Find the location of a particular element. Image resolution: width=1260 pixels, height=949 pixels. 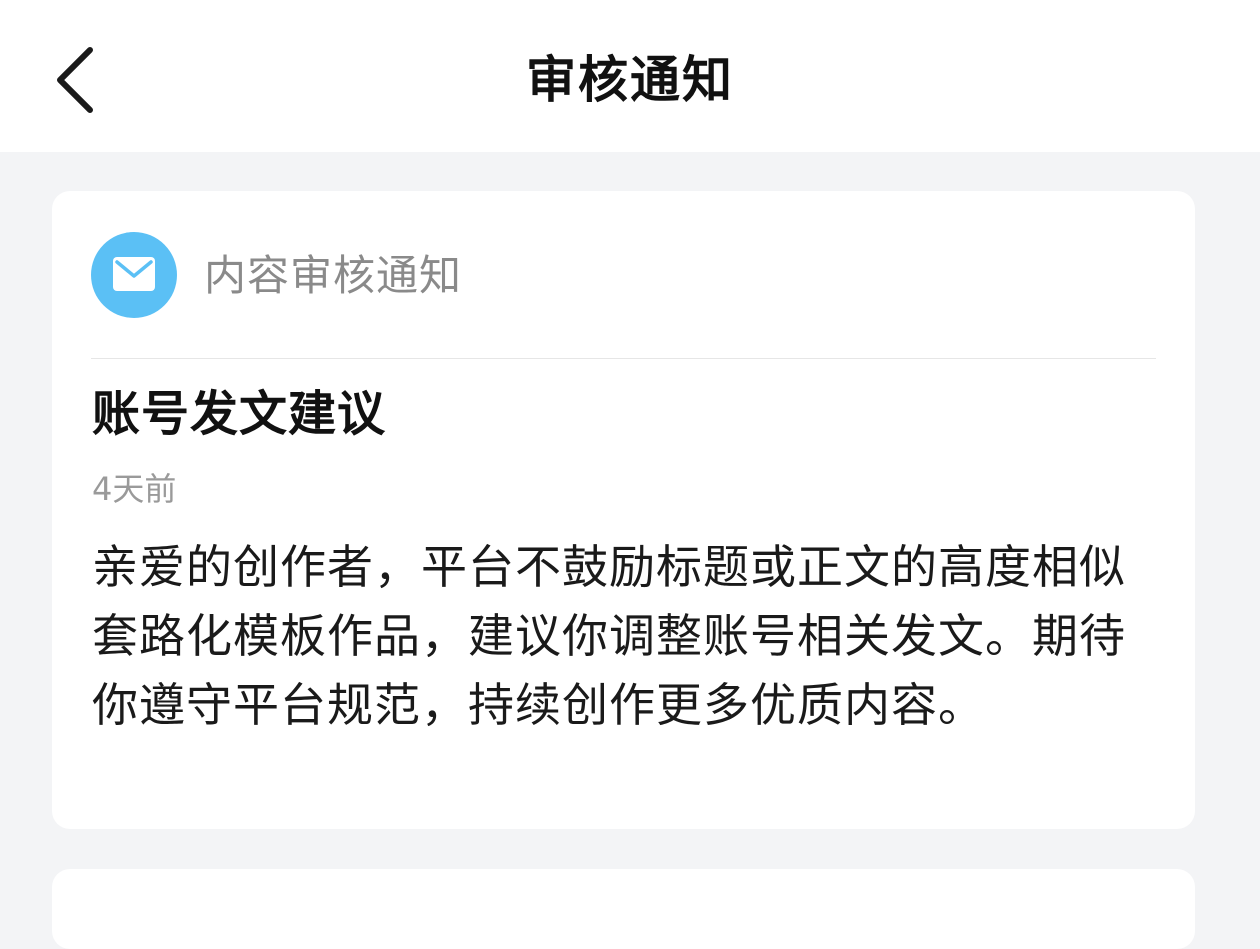

mail-icon is located at coordinates (134, 274).